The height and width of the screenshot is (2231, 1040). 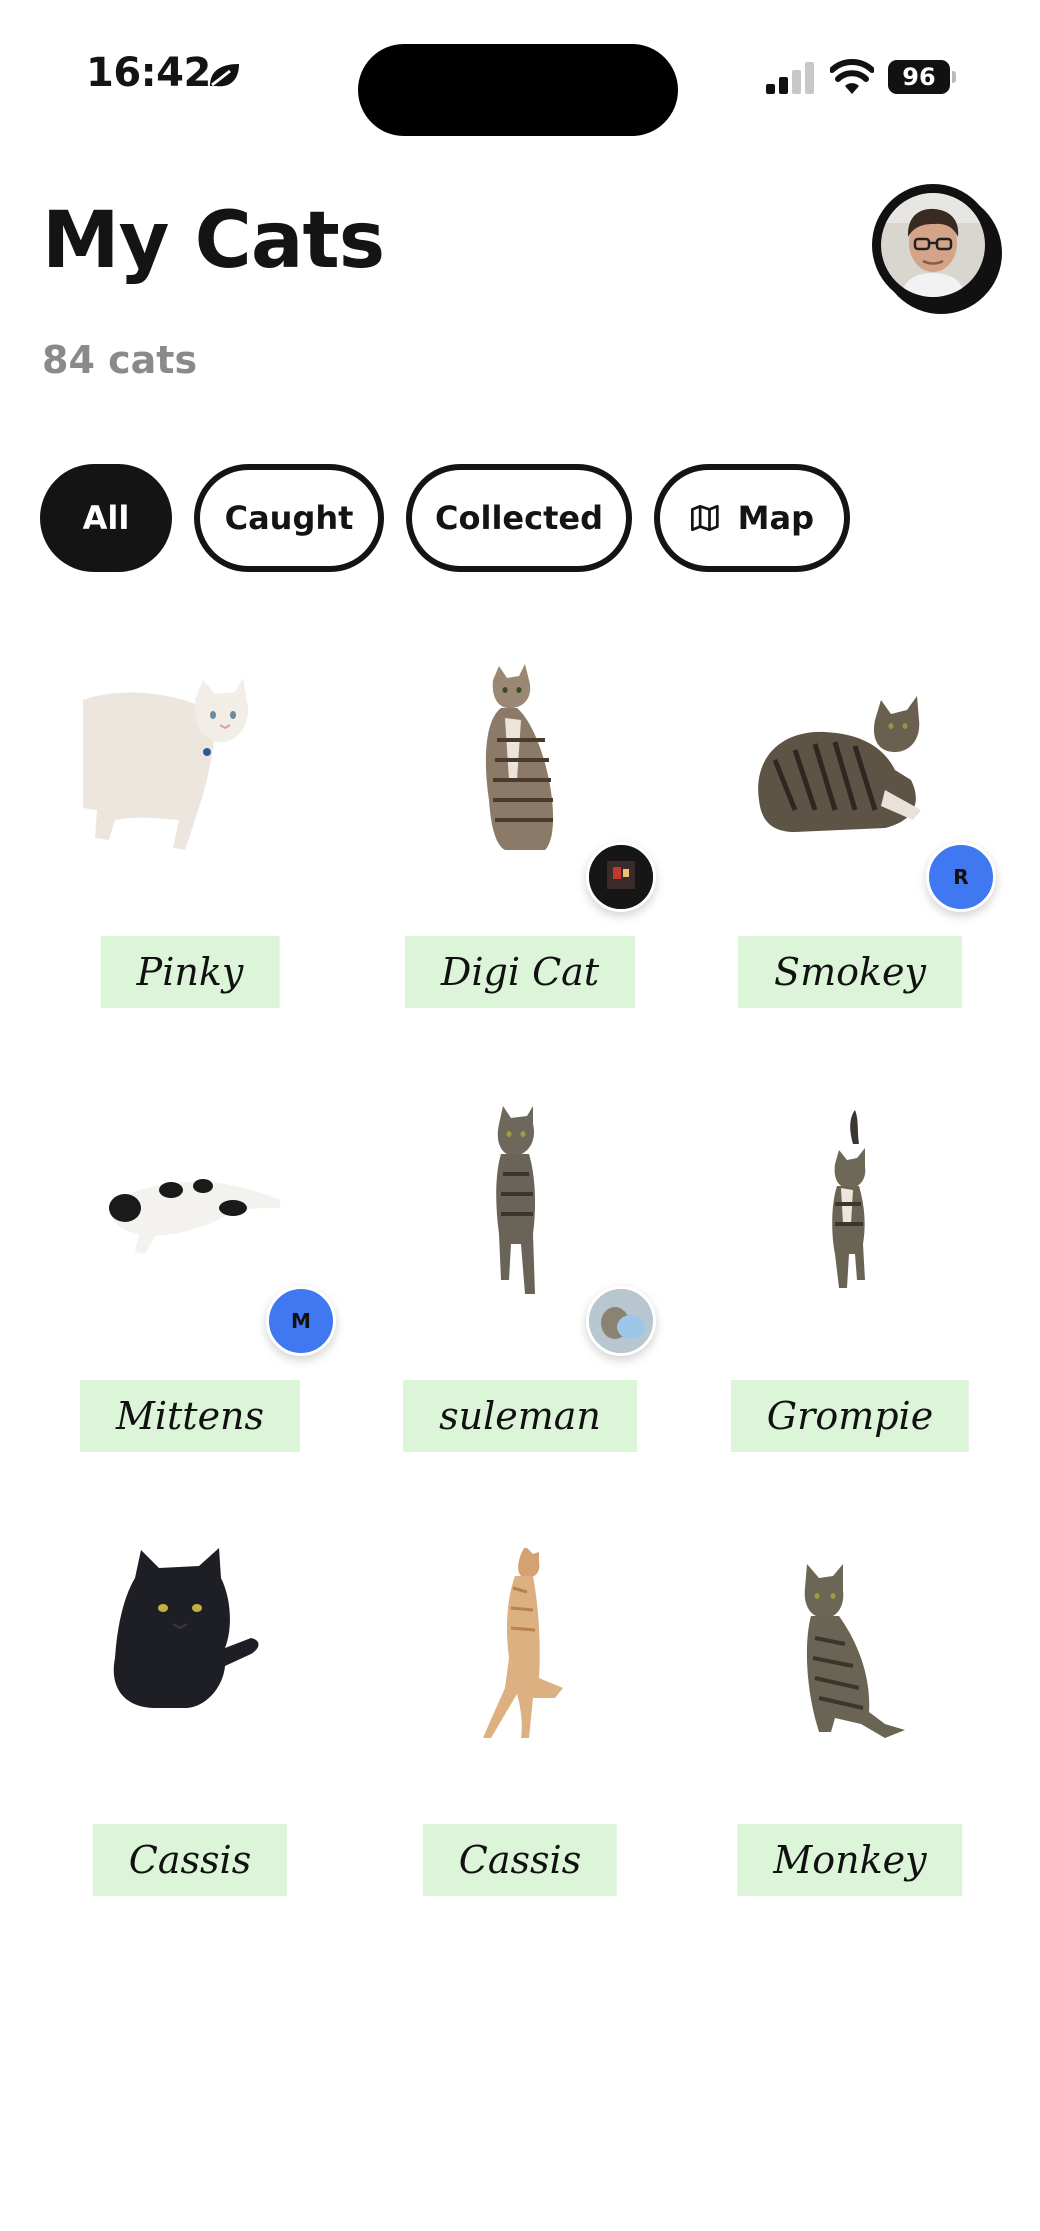 What do you see at coordinates (520, 1274) in the screenshot?
I see `cat-card-suleman: suleman` at bounding box center [520, 1274].